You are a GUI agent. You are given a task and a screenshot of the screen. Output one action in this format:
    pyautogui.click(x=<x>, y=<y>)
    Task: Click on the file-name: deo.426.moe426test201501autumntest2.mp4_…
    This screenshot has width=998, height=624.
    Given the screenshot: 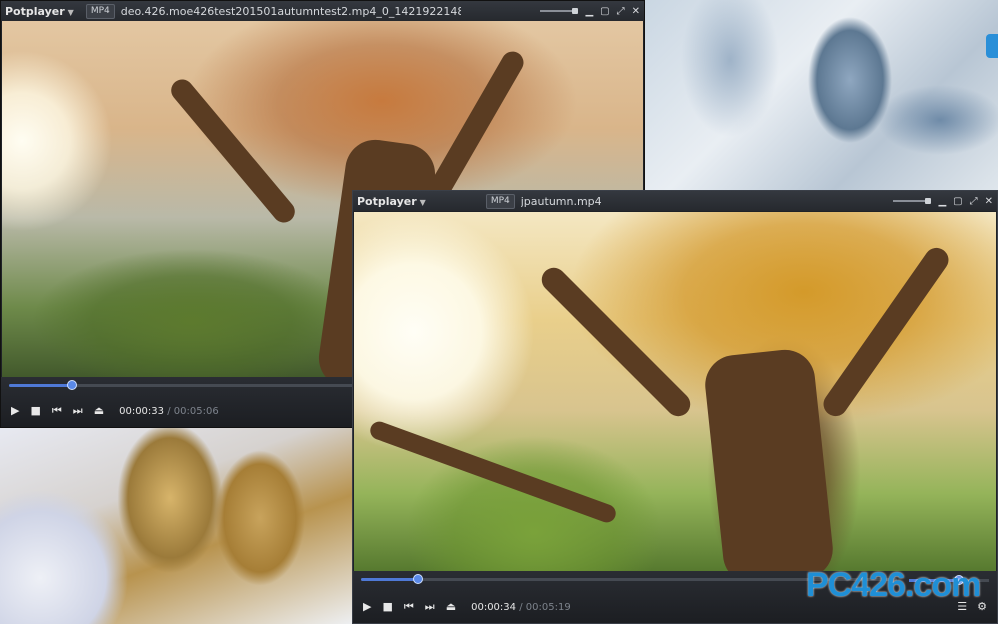 What is the action you would take?
    pyautogui.click(x=290, y=11)
    